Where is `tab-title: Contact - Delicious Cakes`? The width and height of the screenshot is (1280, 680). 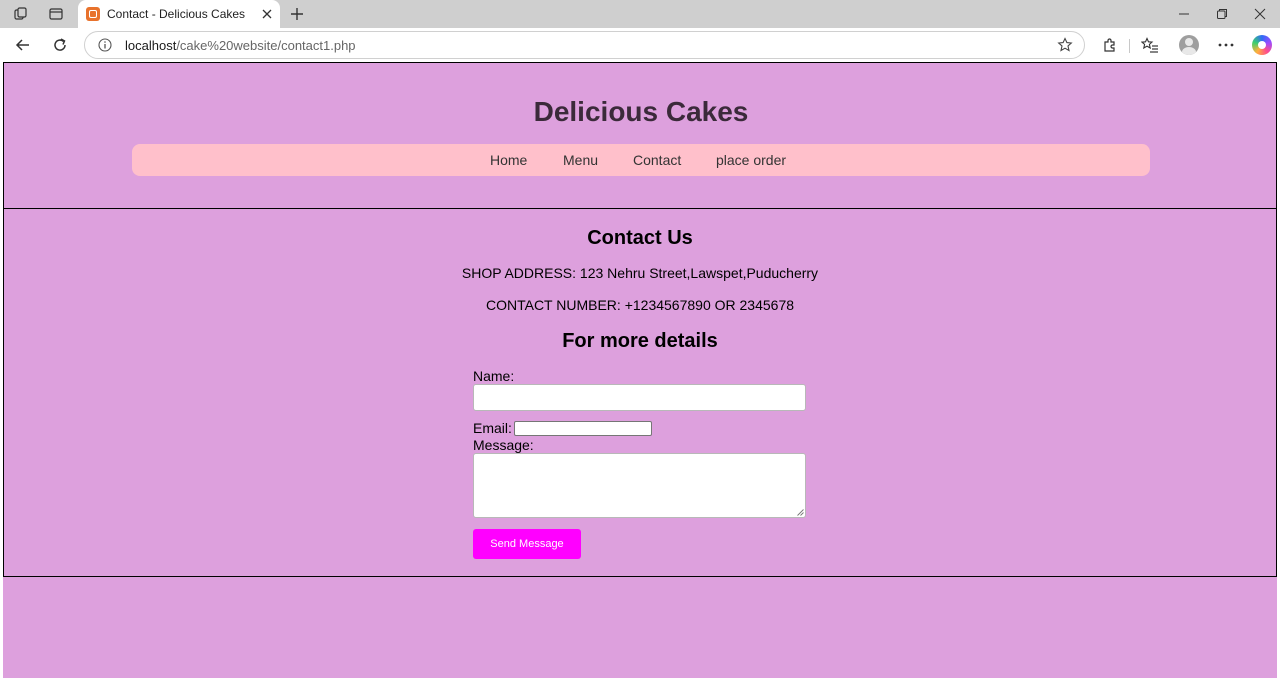
tab-title: Contact - Delicious Cakes is located at coordinates (176, 14).